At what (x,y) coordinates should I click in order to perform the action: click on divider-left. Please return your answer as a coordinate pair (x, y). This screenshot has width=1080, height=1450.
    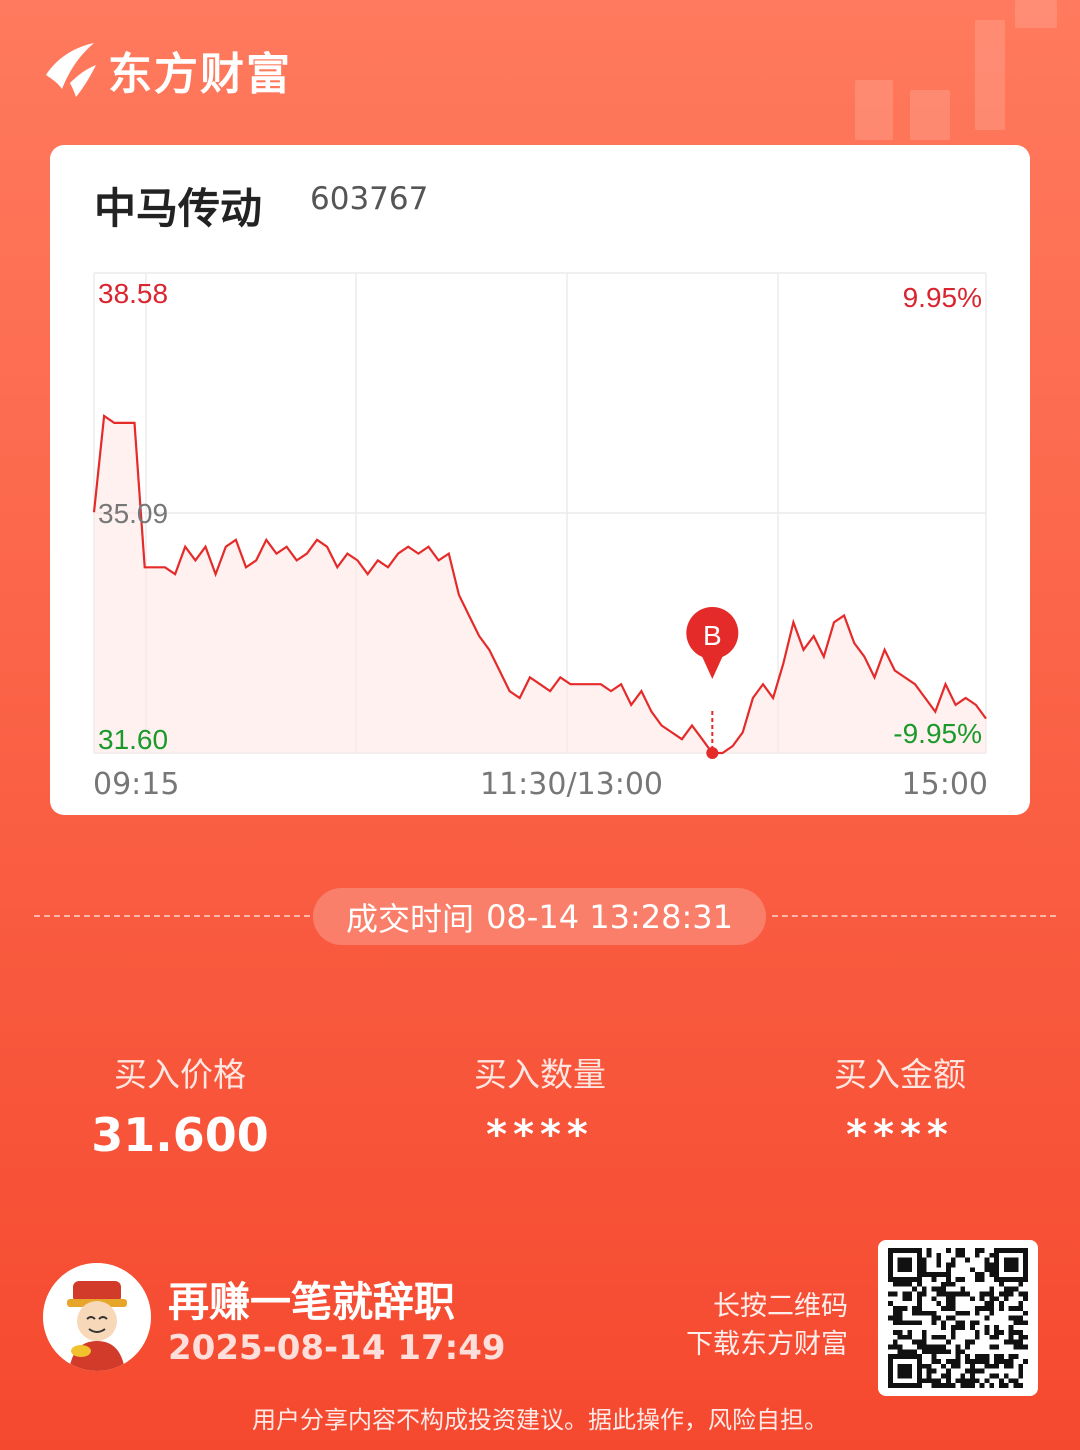
    Looking at the image, I should click on (172, 916).